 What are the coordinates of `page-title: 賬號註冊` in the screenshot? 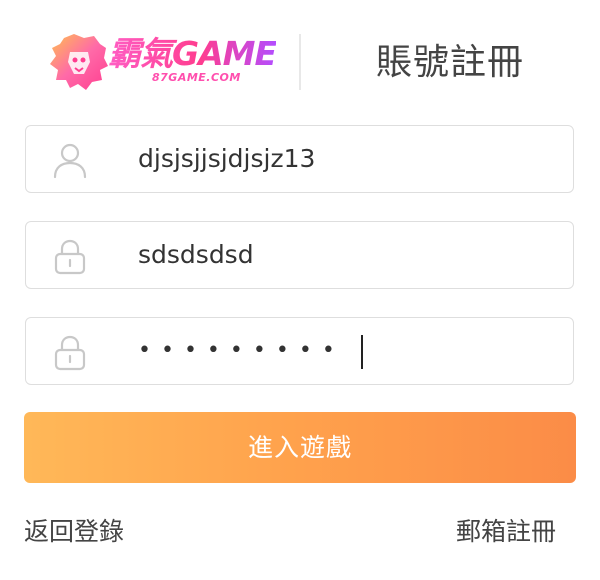 It's located at (449, 62).